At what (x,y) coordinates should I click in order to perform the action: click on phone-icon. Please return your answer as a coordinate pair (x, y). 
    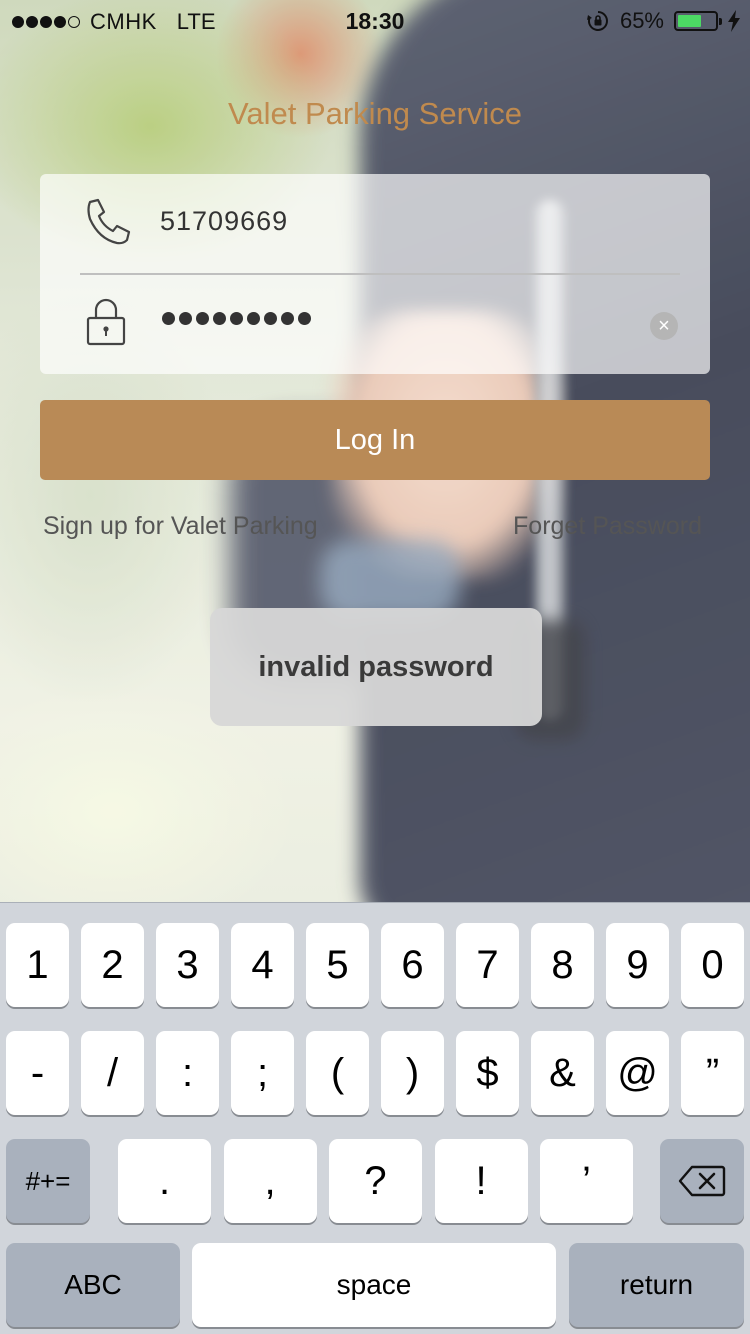
    Looking at the image, I should click on (109, 221).